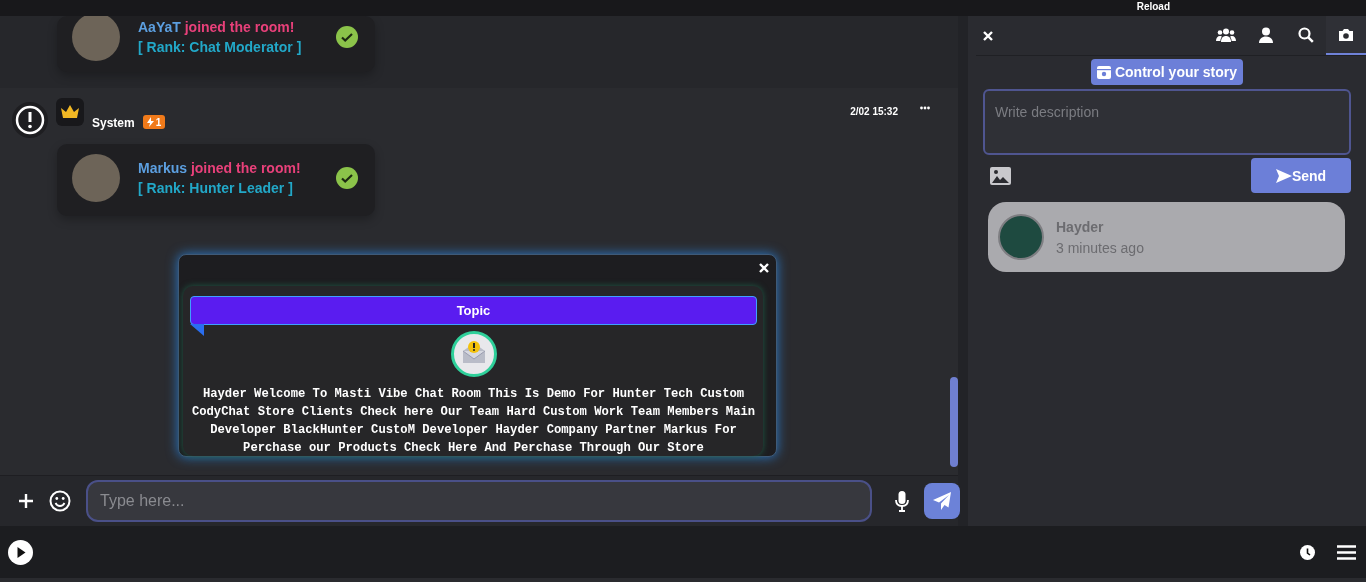 This screenshot has width=1366, height=582. I want to click on clock-icon, so click(1307, 552).